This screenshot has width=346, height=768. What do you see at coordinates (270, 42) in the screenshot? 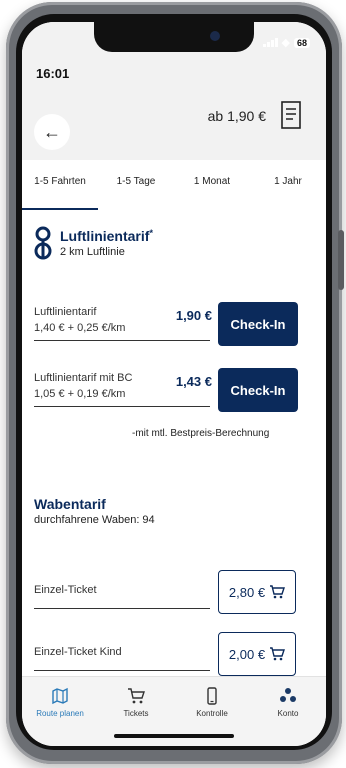
I see `signal-icon` at bounding box center [270, 42].